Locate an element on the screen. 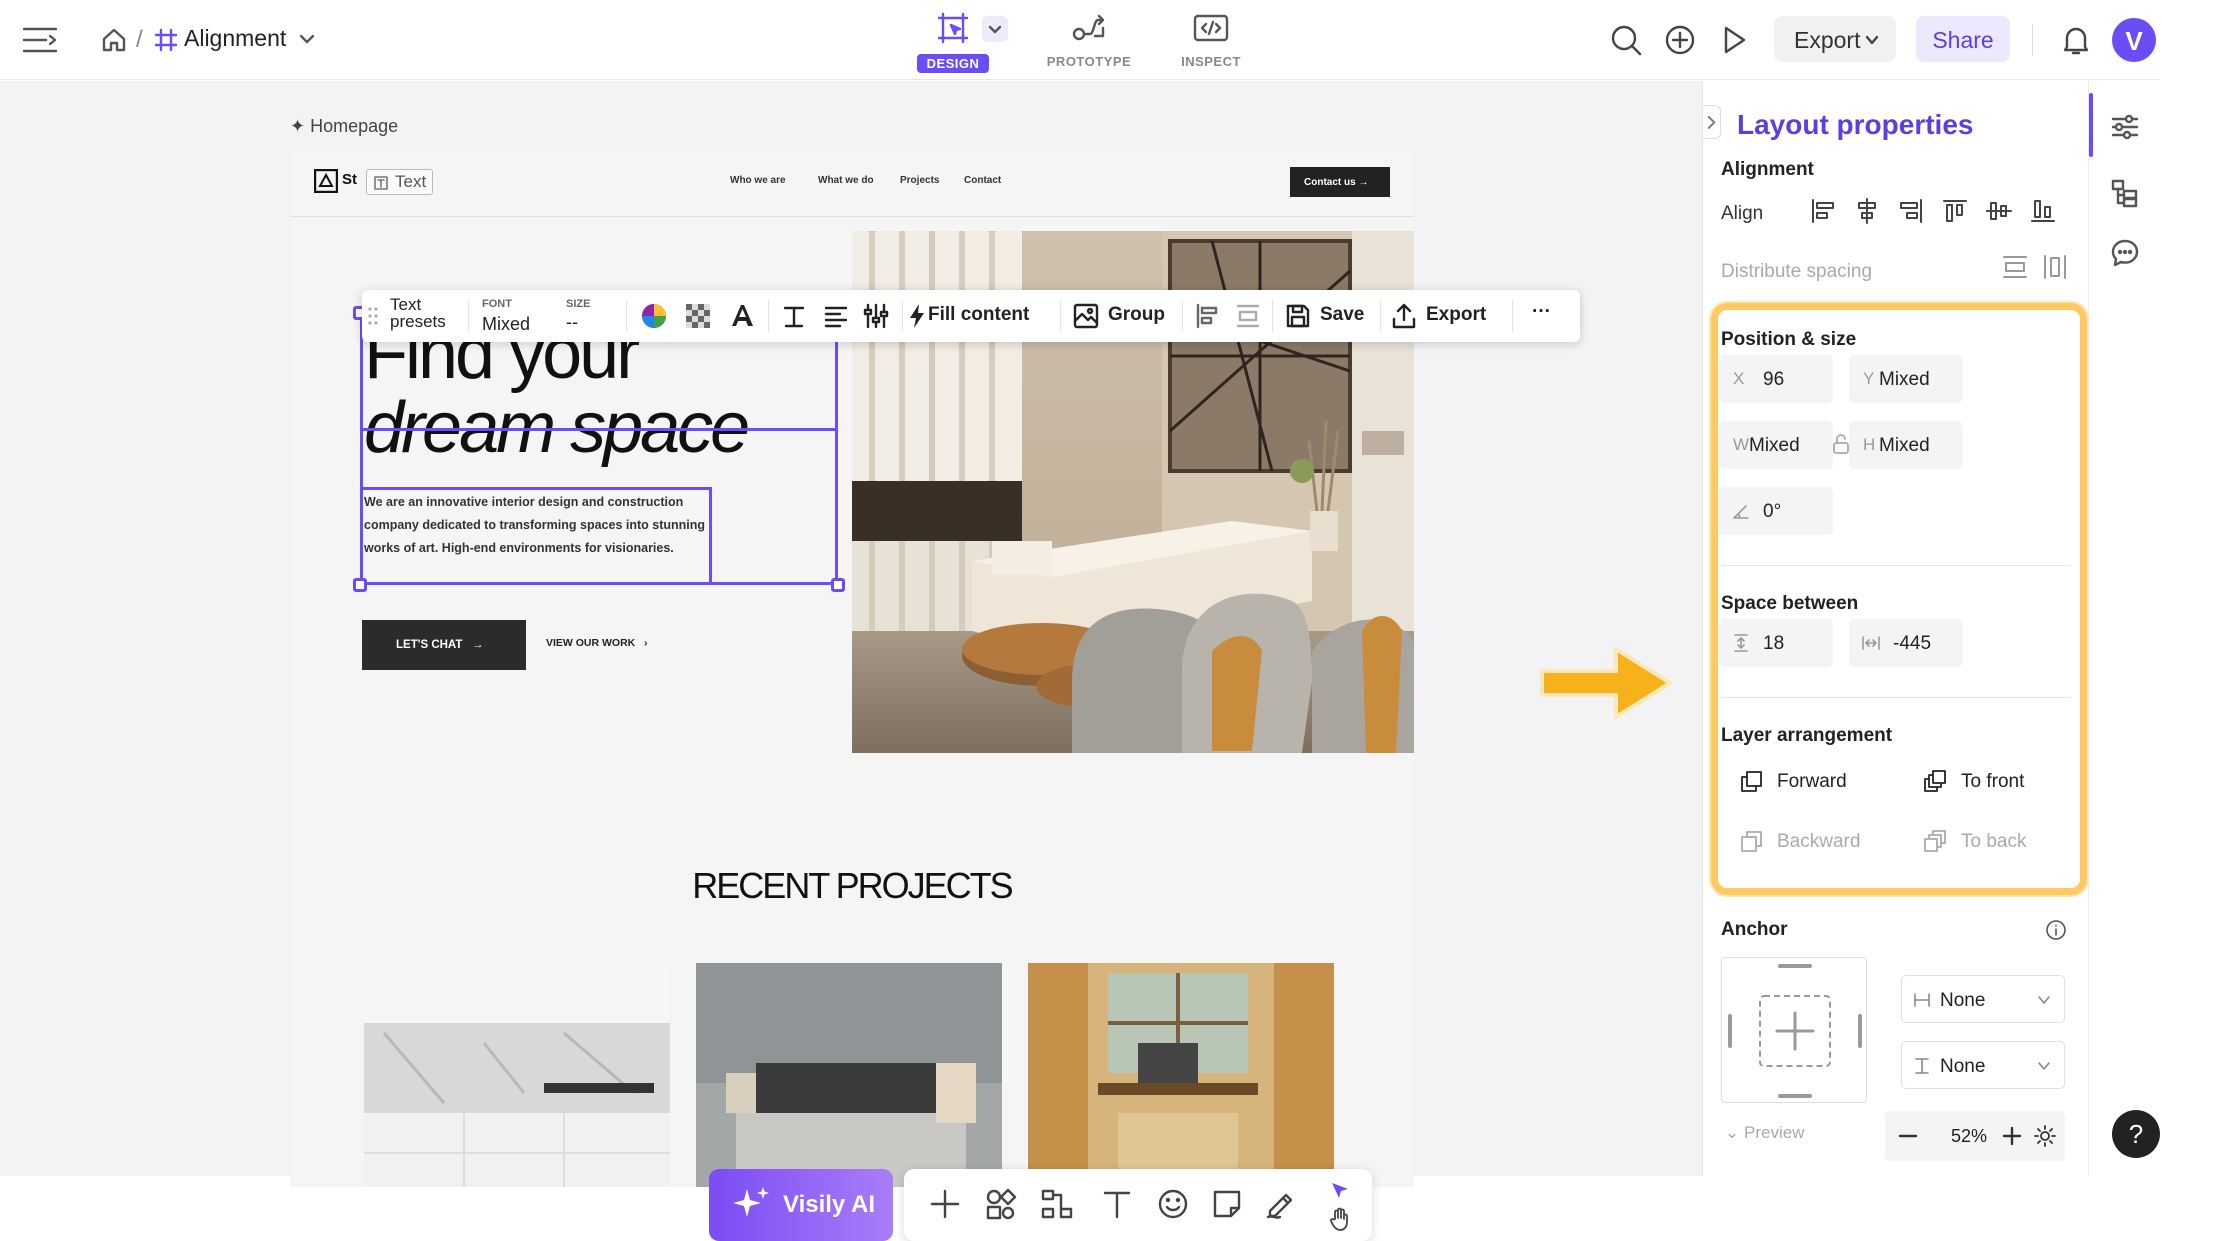  visily-ai-button: Visily AI is located at coordinates (801, 1205).